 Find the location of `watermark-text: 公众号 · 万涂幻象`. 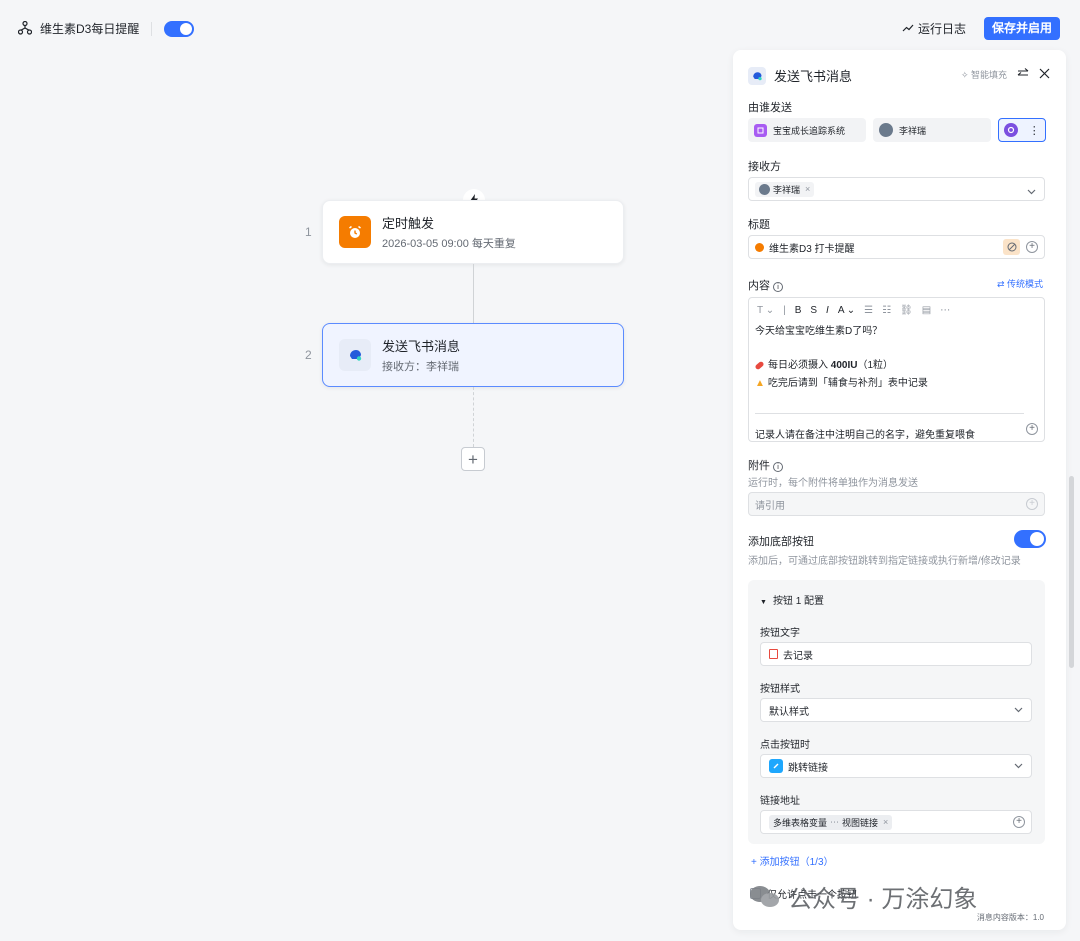

watermark-text: 公众号 · 万涂幻象 is located at coordinates (883, 899).